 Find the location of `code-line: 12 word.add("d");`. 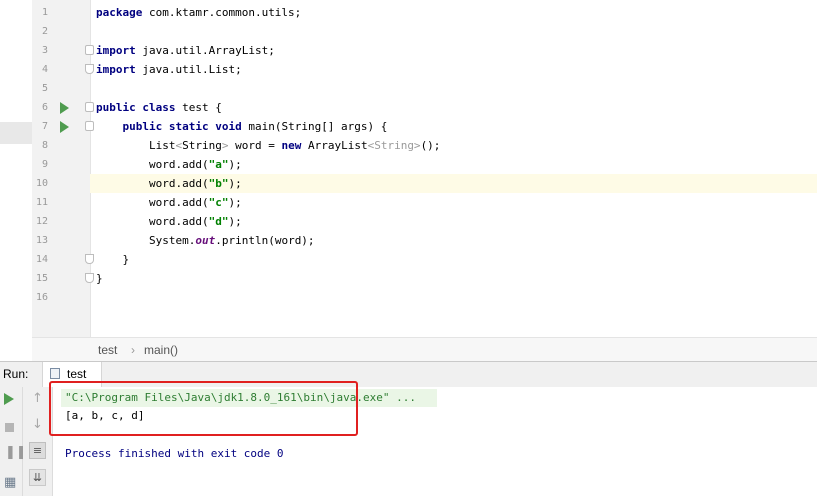

code-line: 12 word.add("d"); is located at coordinates (424, 221).